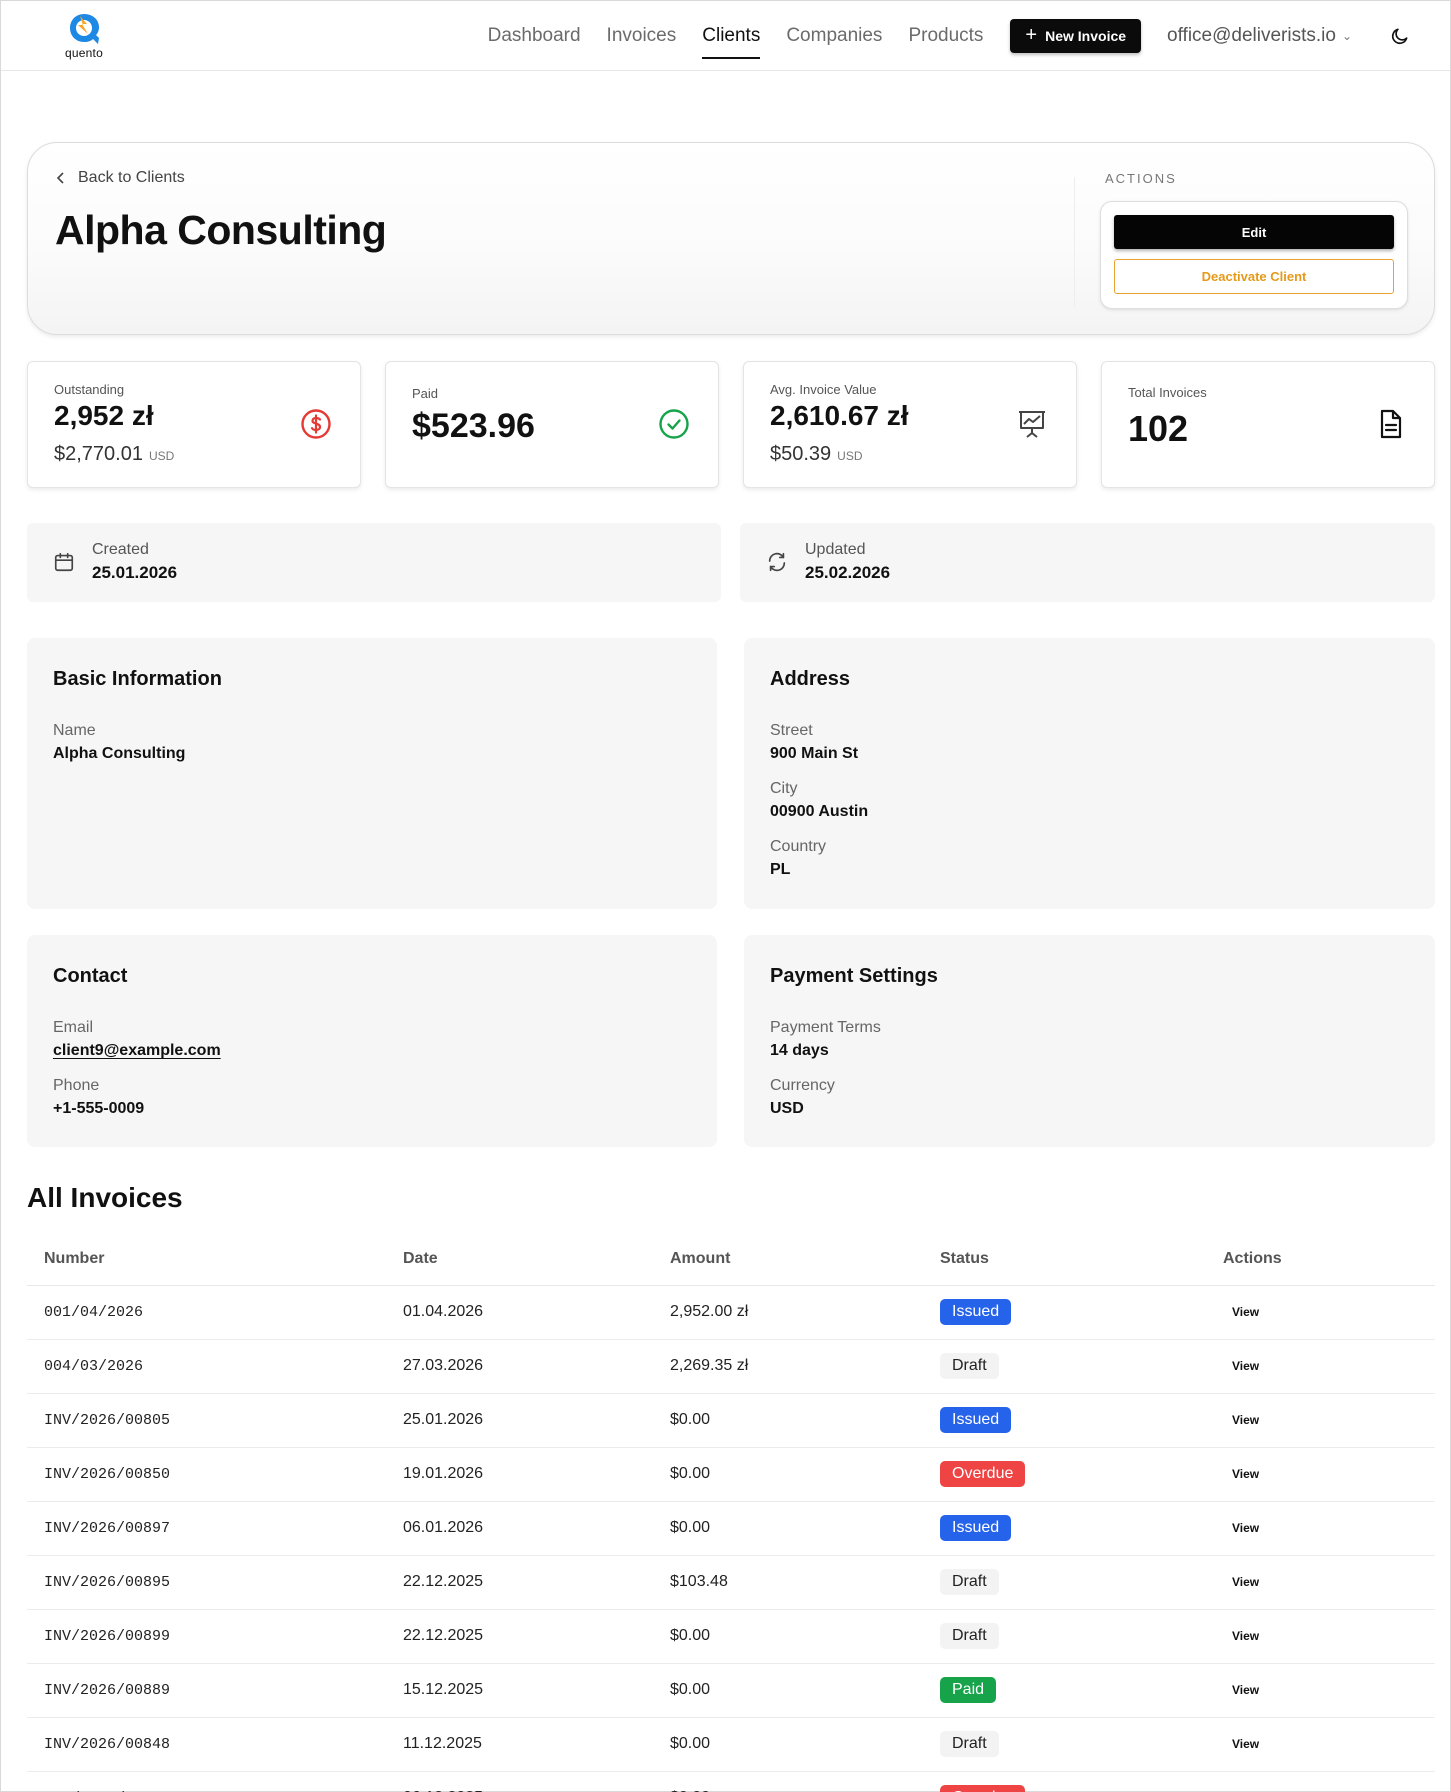 The image size is (1451, 1792). What do you see at coordinates (534, 36) in the screenshot?
I see `nav-dashboard: Dashboard` at bounding box center [534, 36].